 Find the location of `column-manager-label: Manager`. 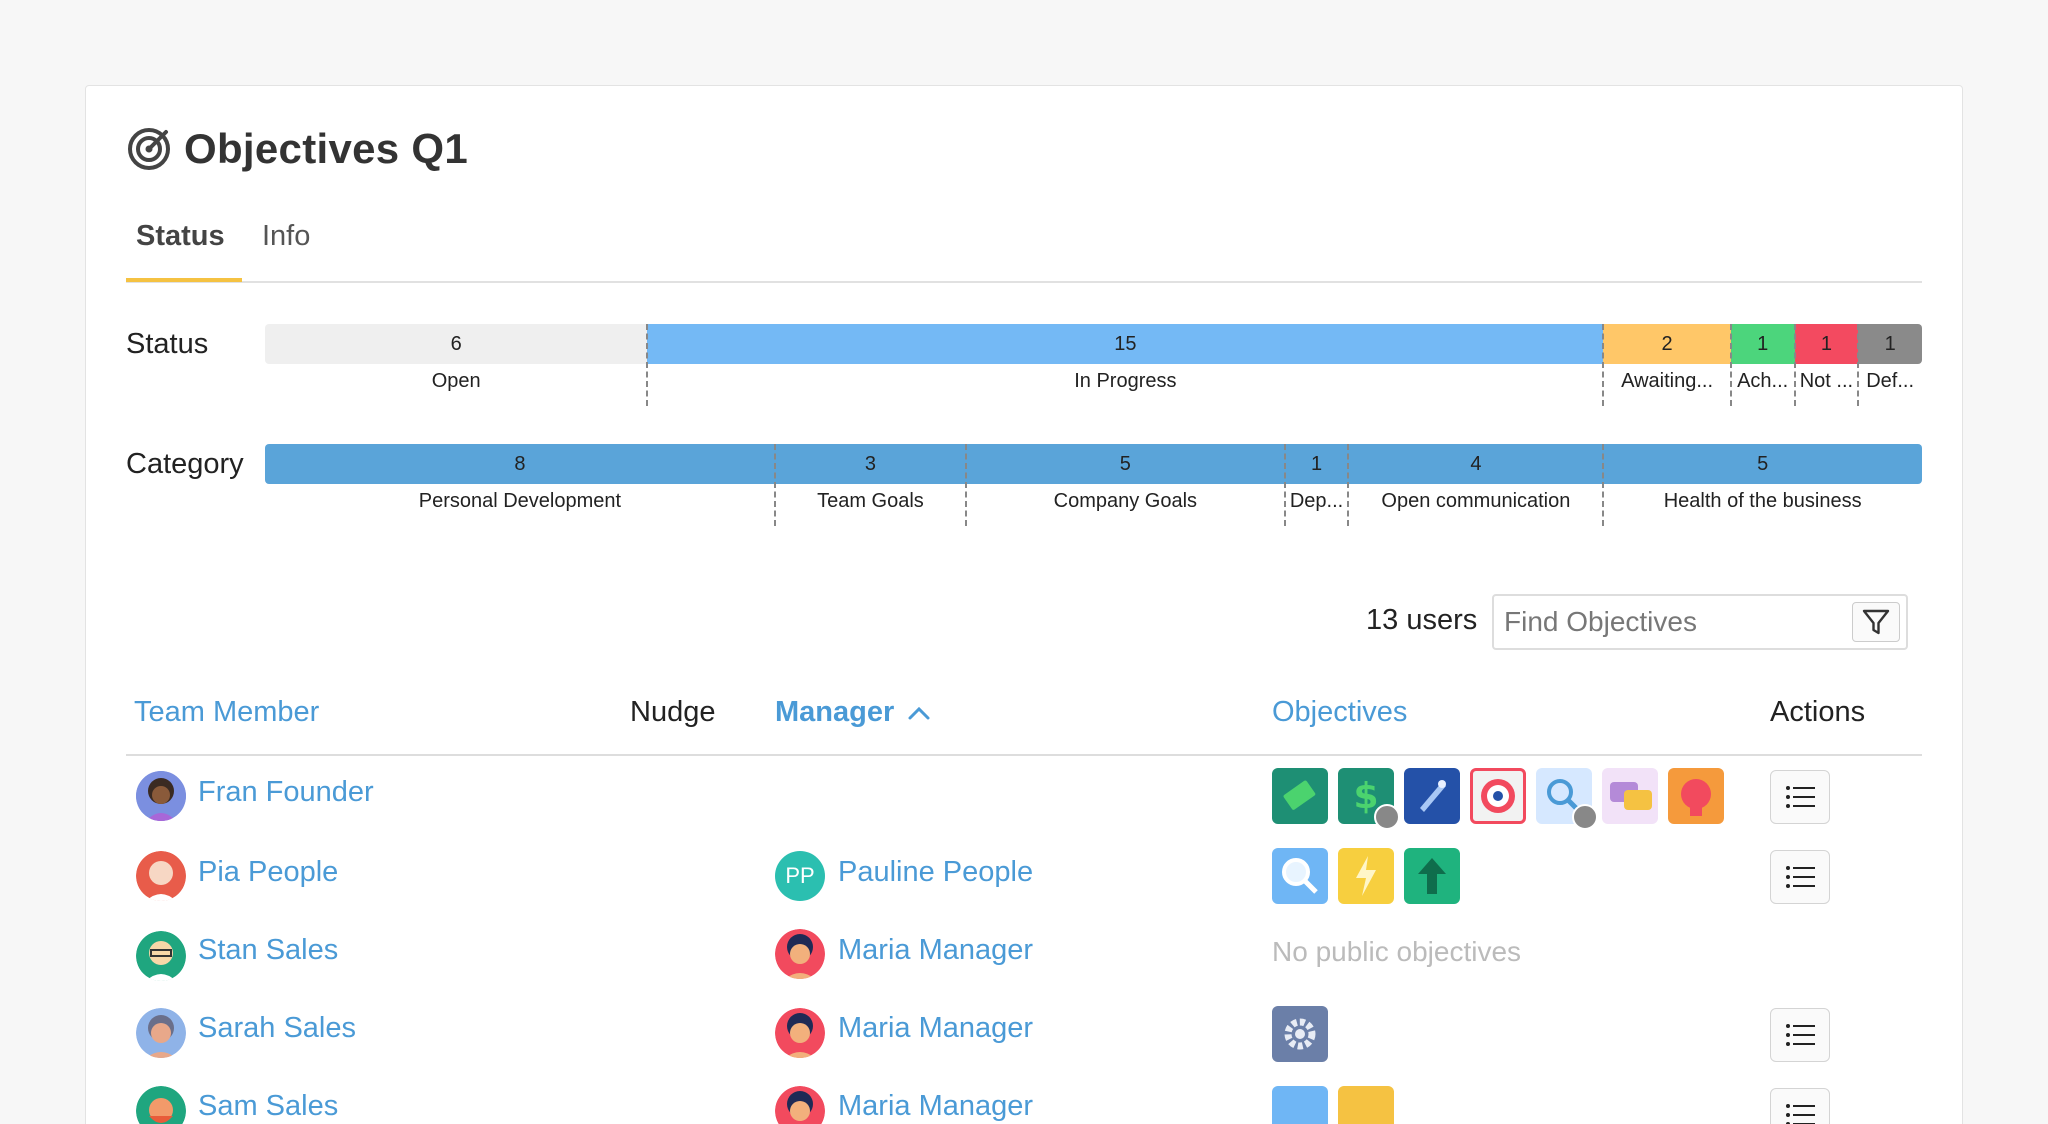

column-manager-label: Manager is located at coordinates (835, 712).